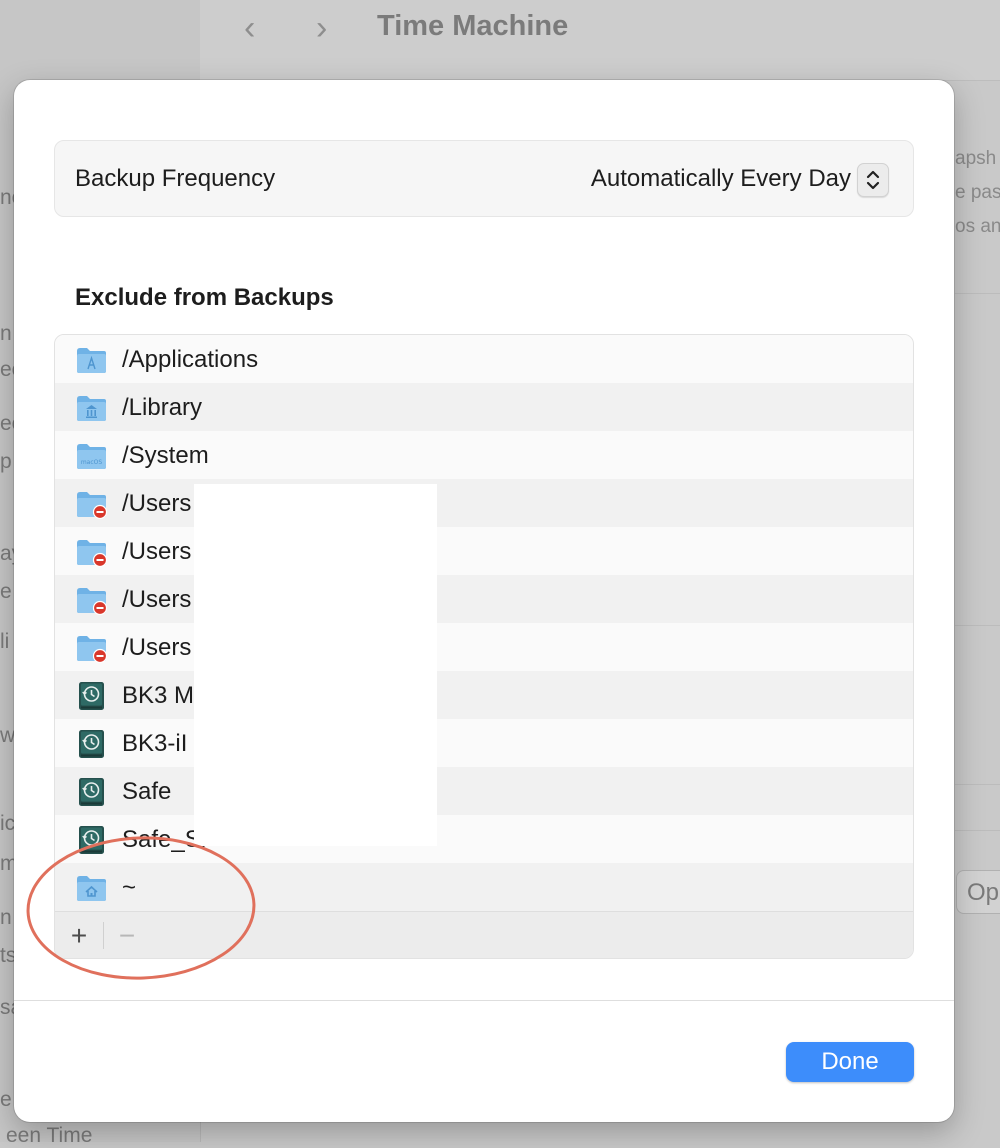 The image size is (1000, 1148). Describe the element at coordinates (8, 735) in the screenshot. I see `background-sidebar-fragment: w` at that location.